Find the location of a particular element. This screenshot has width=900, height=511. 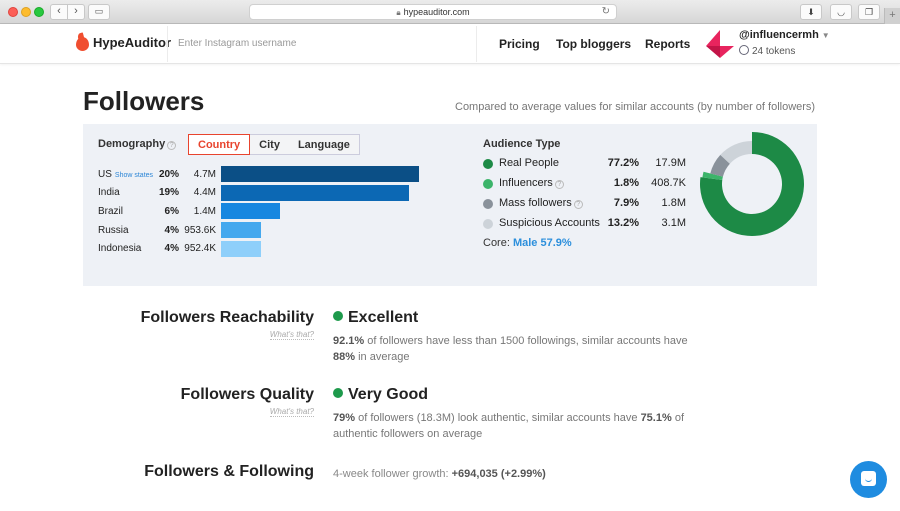

account-logo-icon is located at coordinates (720, 44).